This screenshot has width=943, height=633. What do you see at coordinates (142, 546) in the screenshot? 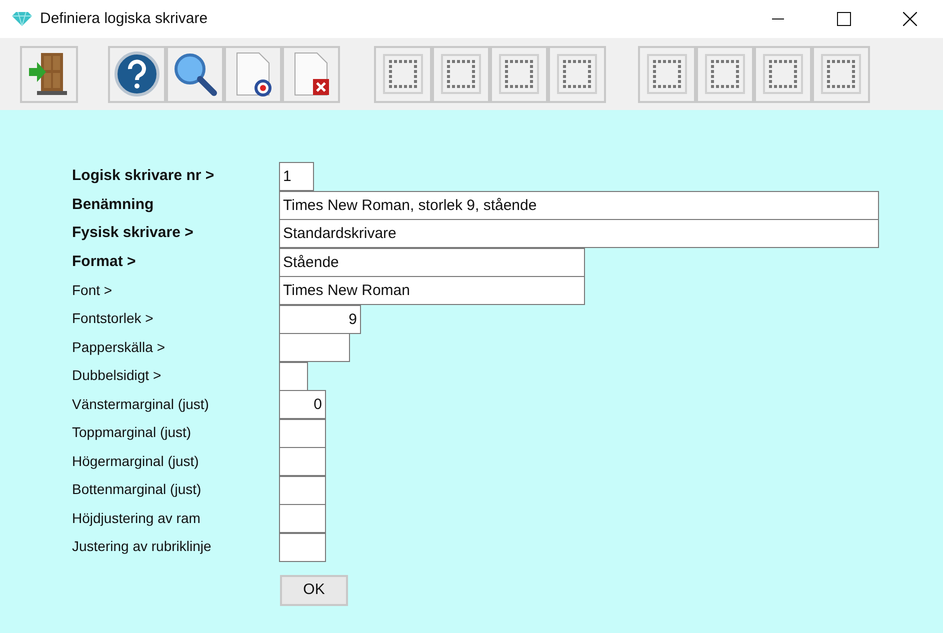
I see `field-label: Justering av rubriklinje` at bounding box center [142, 546].